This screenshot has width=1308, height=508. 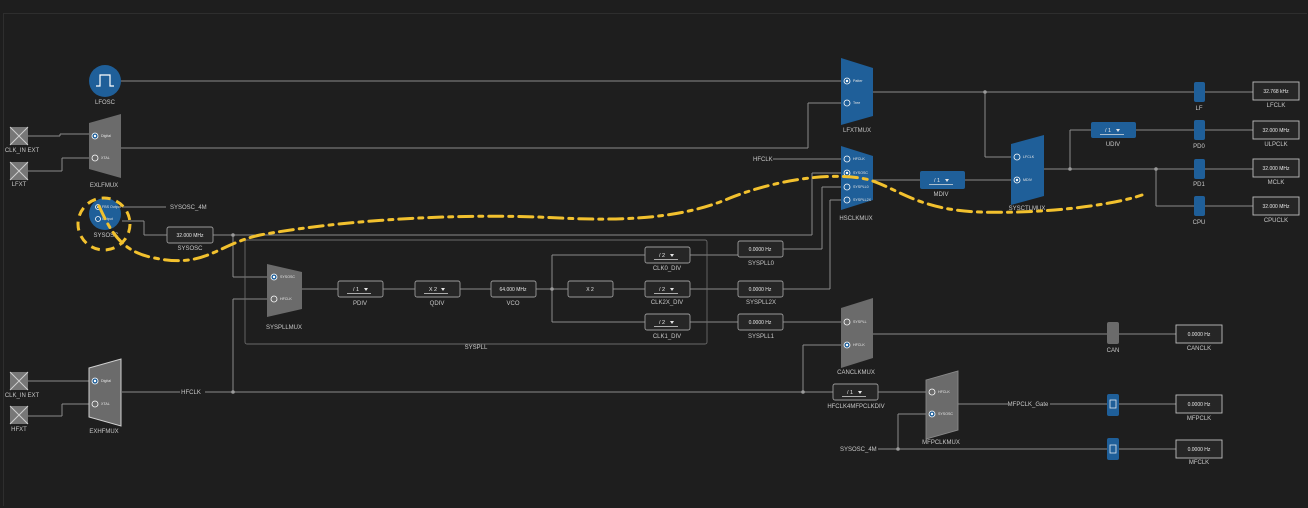 What do you see at coordinates (103, 432) in the screenshot?
I see `exhfmux-label: EXHFMUX` at bounding box center [103, 432].